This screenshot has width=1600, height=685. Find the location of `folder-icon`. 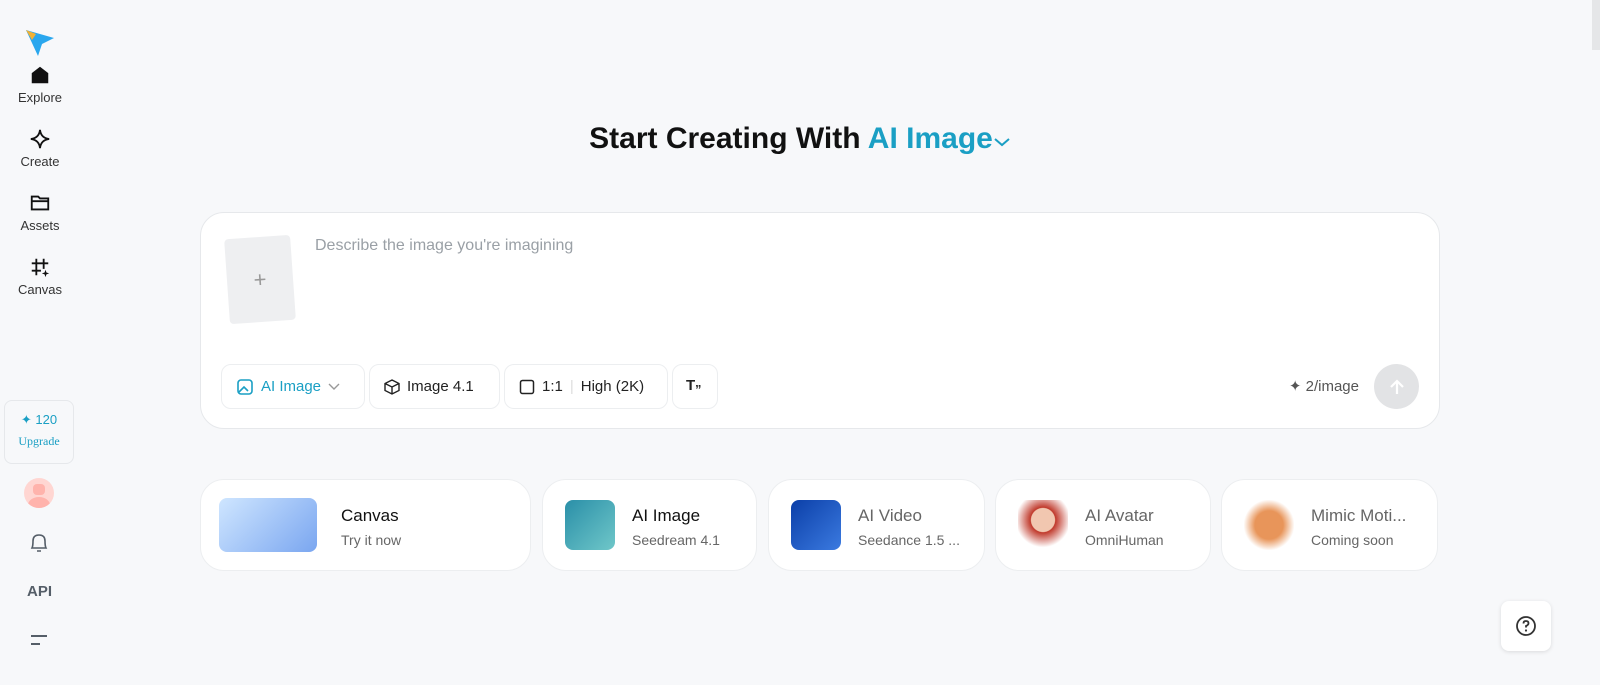

folder-icon is located at coordinates (40, 203).